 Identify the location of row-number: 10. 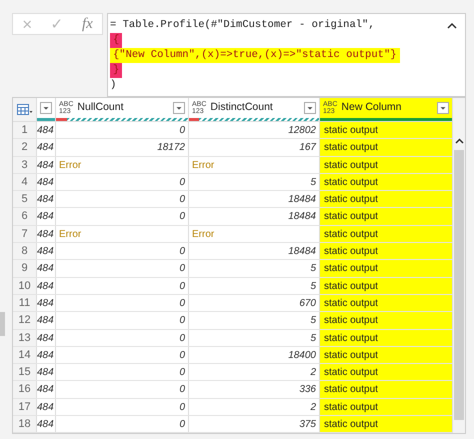
(25, 286).